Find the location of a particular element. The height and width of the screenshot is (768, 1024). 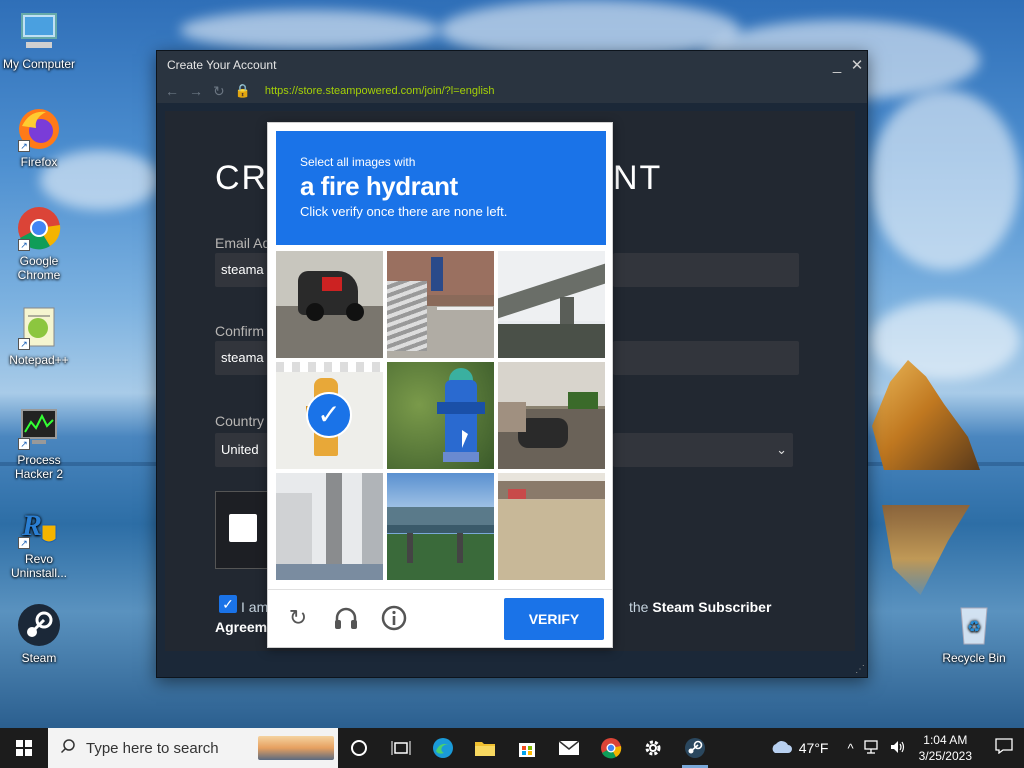

desktop-icon-process-hacker: ↗ Process Hacker 2 is located at coordinates (39, 442).